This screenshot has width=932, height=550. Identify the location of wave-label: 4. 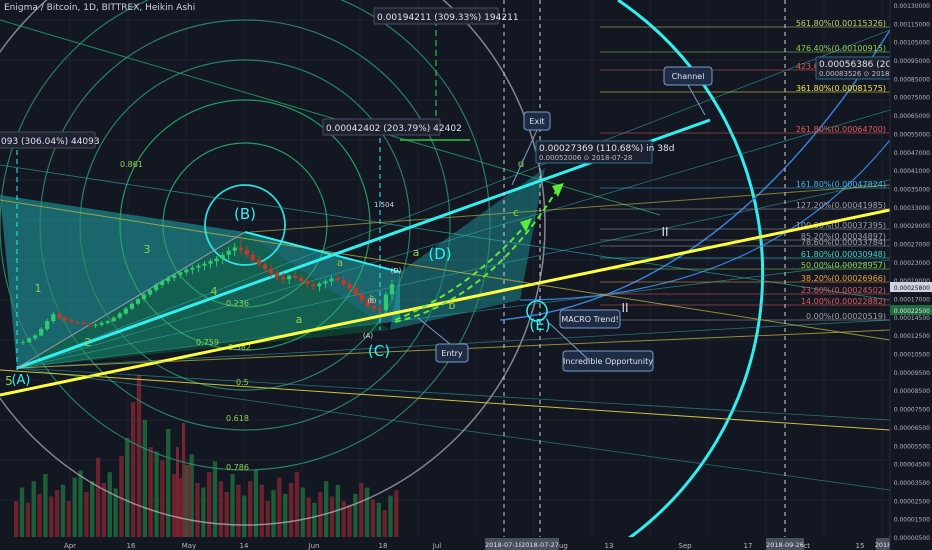
(214, 291).